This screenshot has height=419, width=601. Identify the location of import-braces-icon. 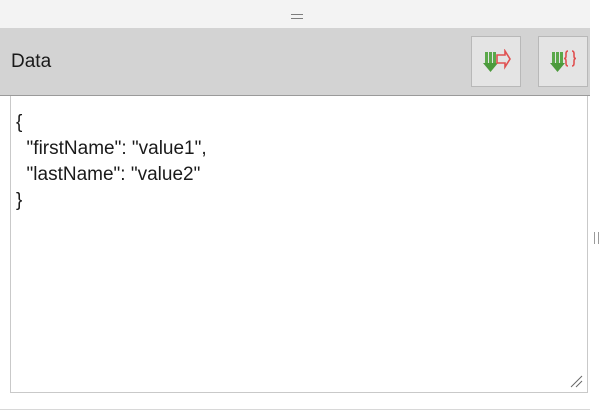
(563, 61).